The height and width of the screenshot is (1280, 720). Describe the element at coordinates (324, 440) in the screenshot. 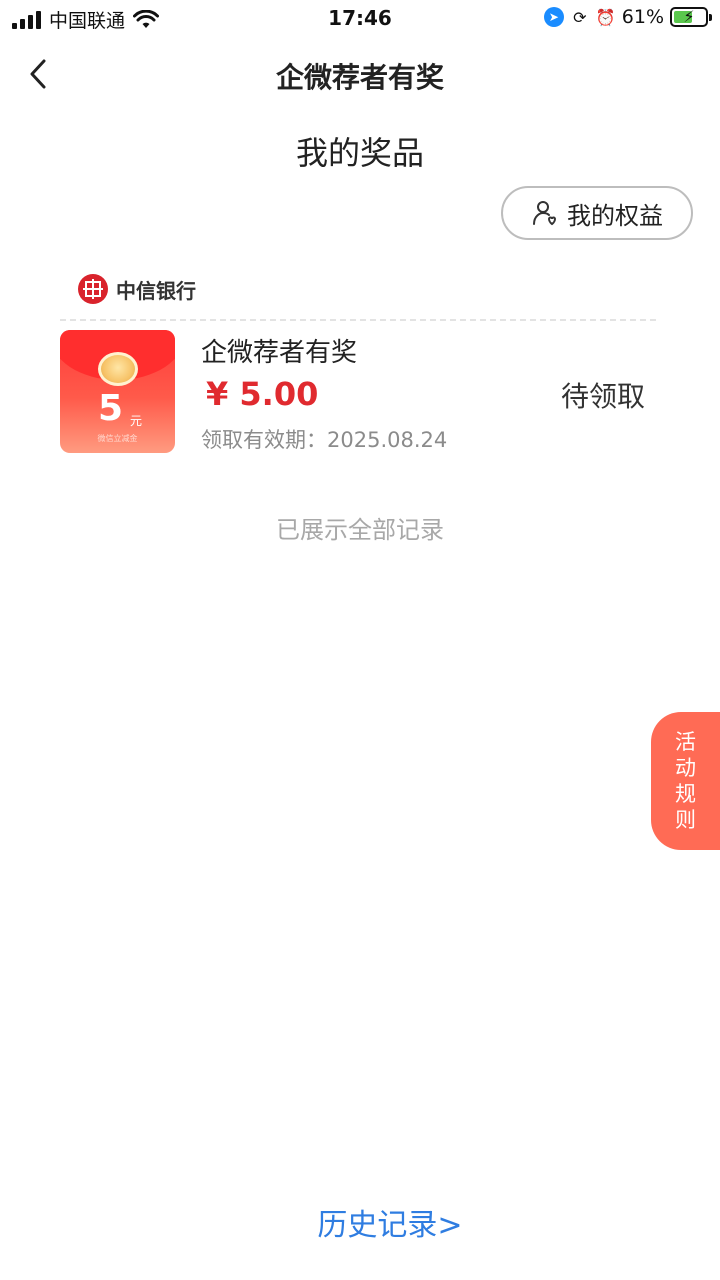

I see `prize-validity: 领取有效期：2025.08.24` at that location.